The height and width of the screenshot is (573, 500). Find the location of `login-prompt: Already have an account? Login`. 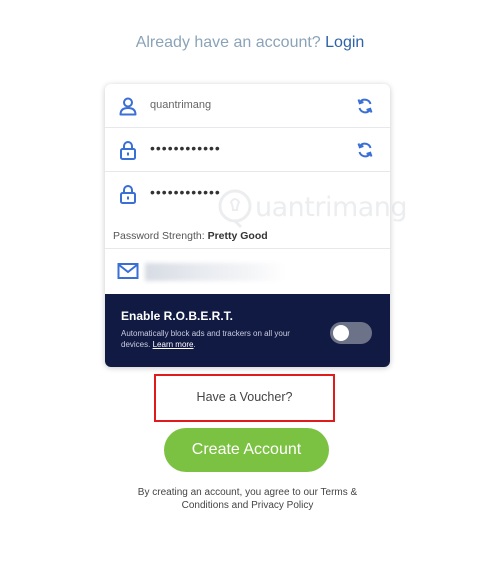

login-prompt: Already have an account? Login is located at coordinates (250, 43).